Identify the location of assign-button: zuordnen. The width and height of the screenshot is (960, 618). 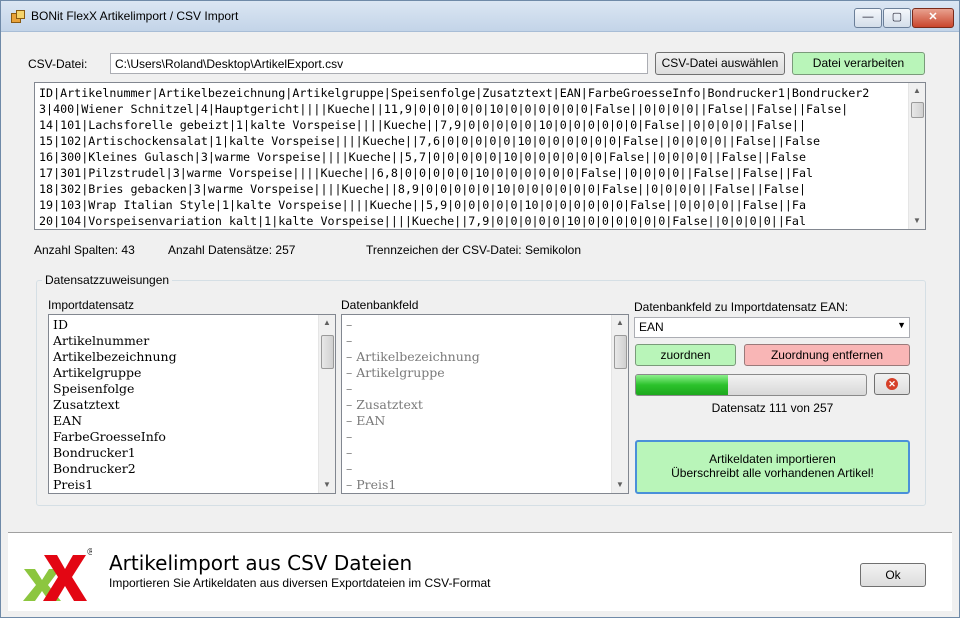
(685, 355).